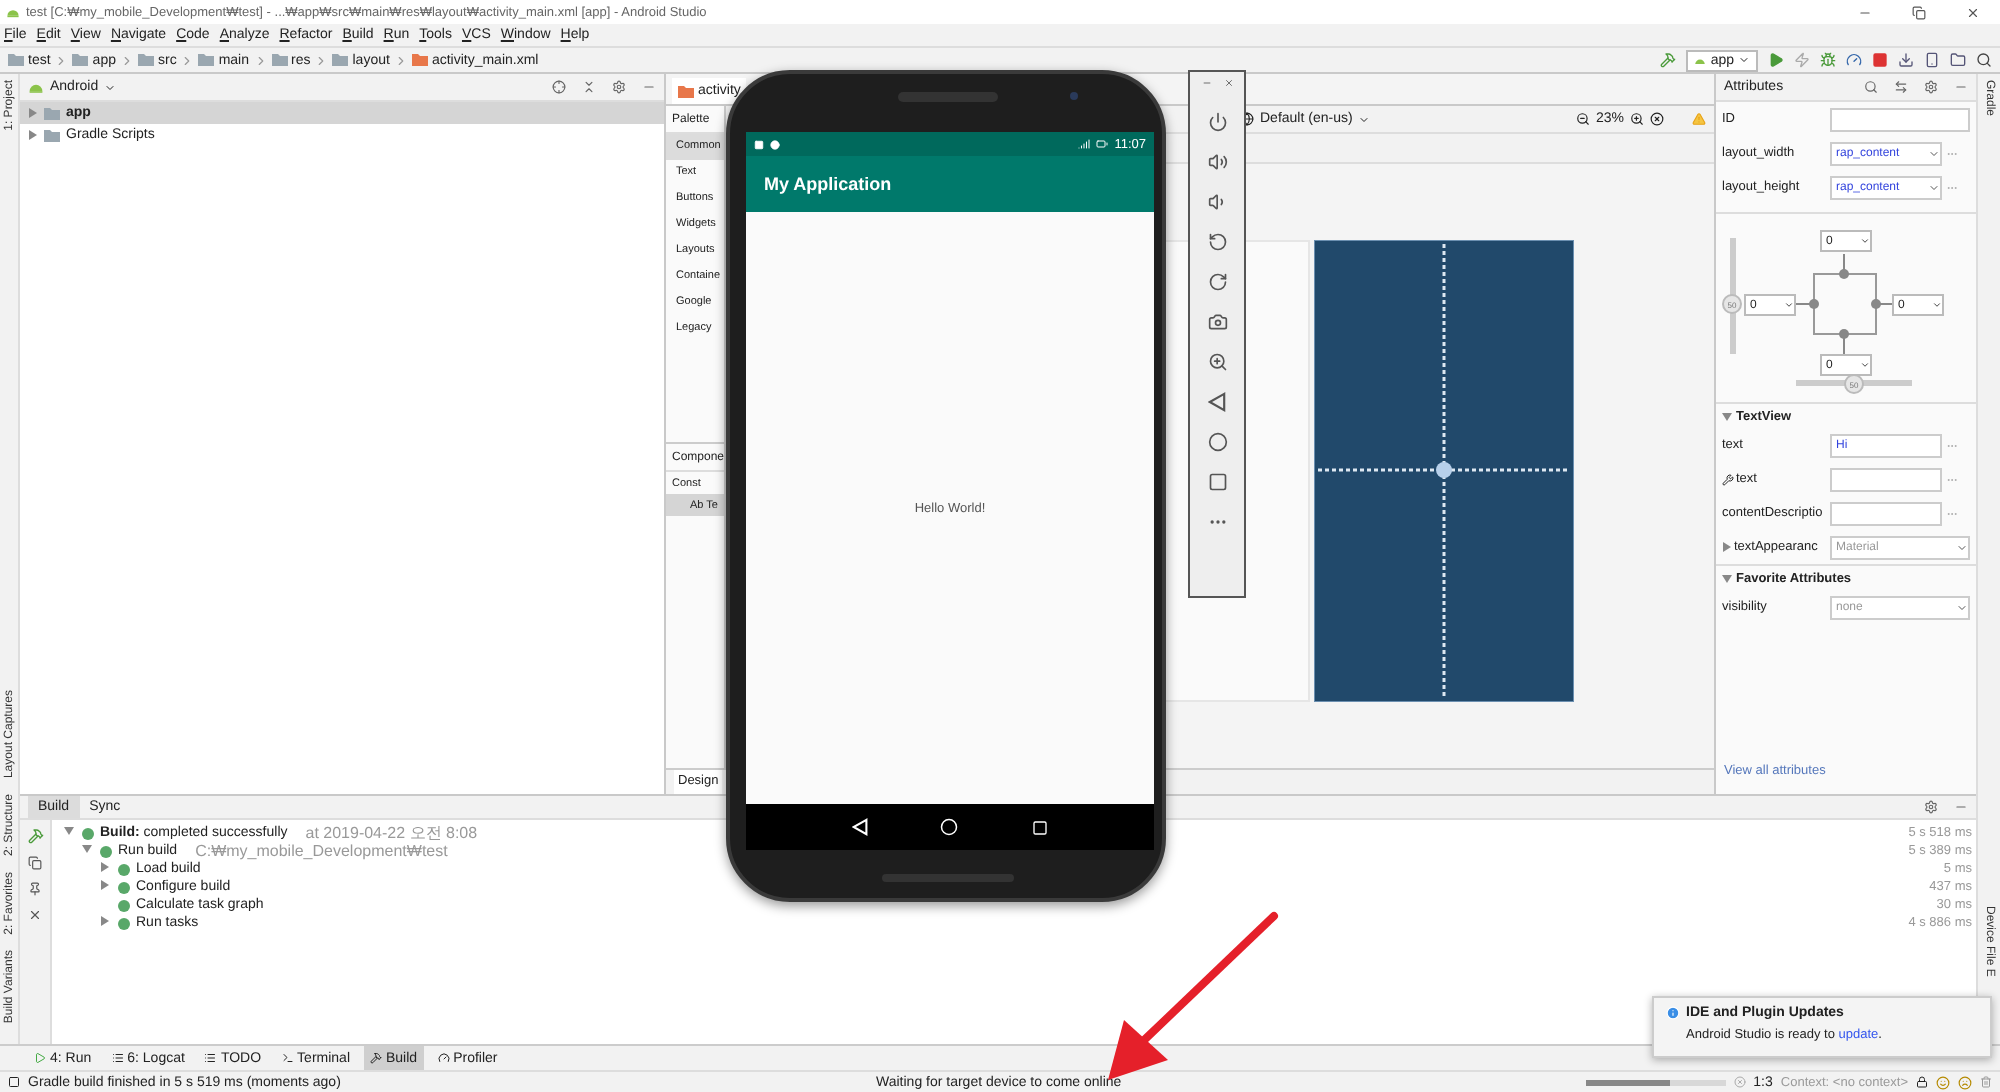 Image resolution: width=2000 pixels, height=1092 pixels. Describe the element at coordinates (391, 833) in the screenshot. I see `build-detail: at 2019-04-22 오전 8:08` at that location.